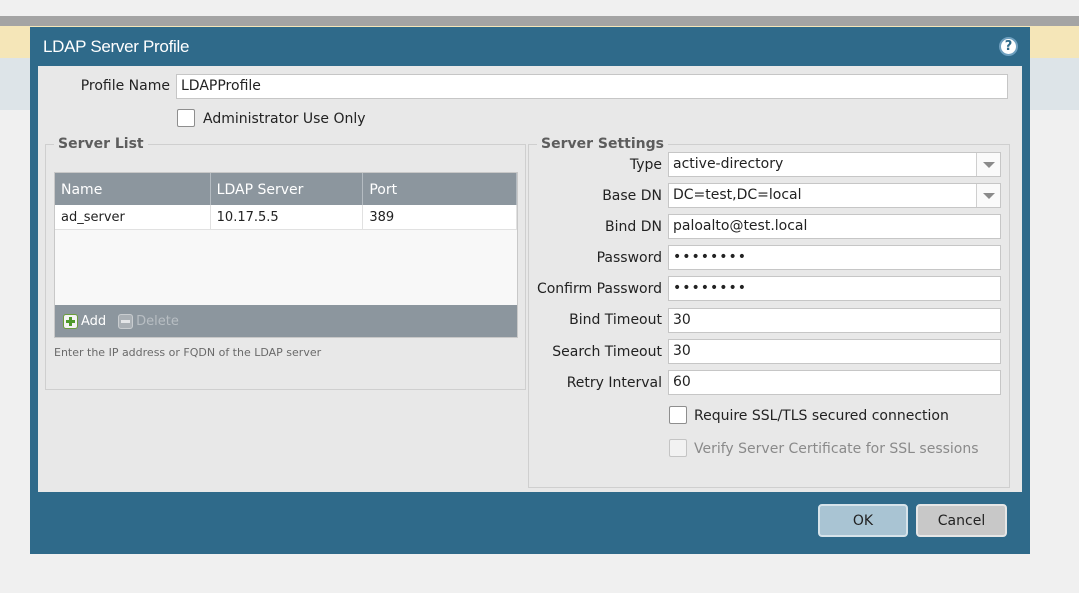  Describe the element at coordinates (615, 320) in the screenshot. I see `bind-timeout-label: Bind Timeout` at that location.